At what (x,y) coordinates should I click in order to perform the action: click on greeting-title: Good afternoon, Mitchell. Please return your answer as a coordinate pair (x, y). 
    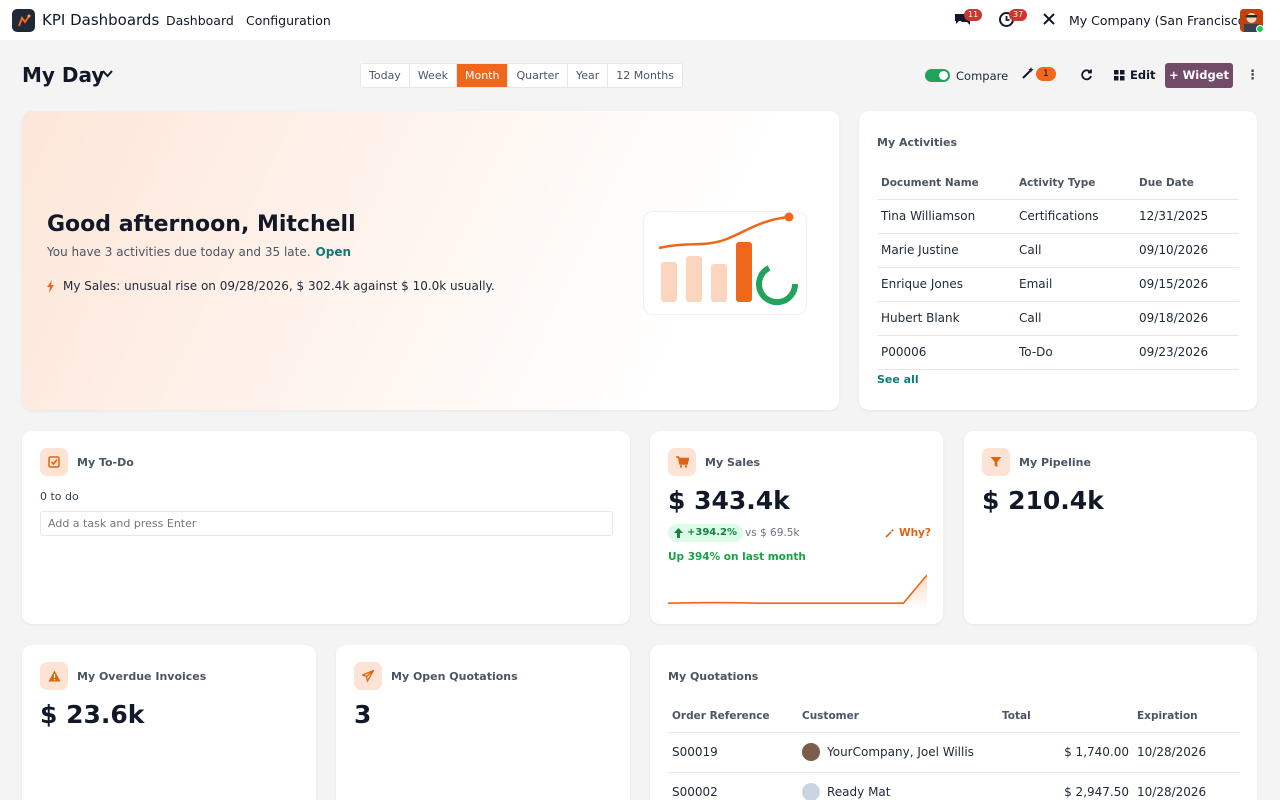
    Looking at the image, I should click on (201, 224).